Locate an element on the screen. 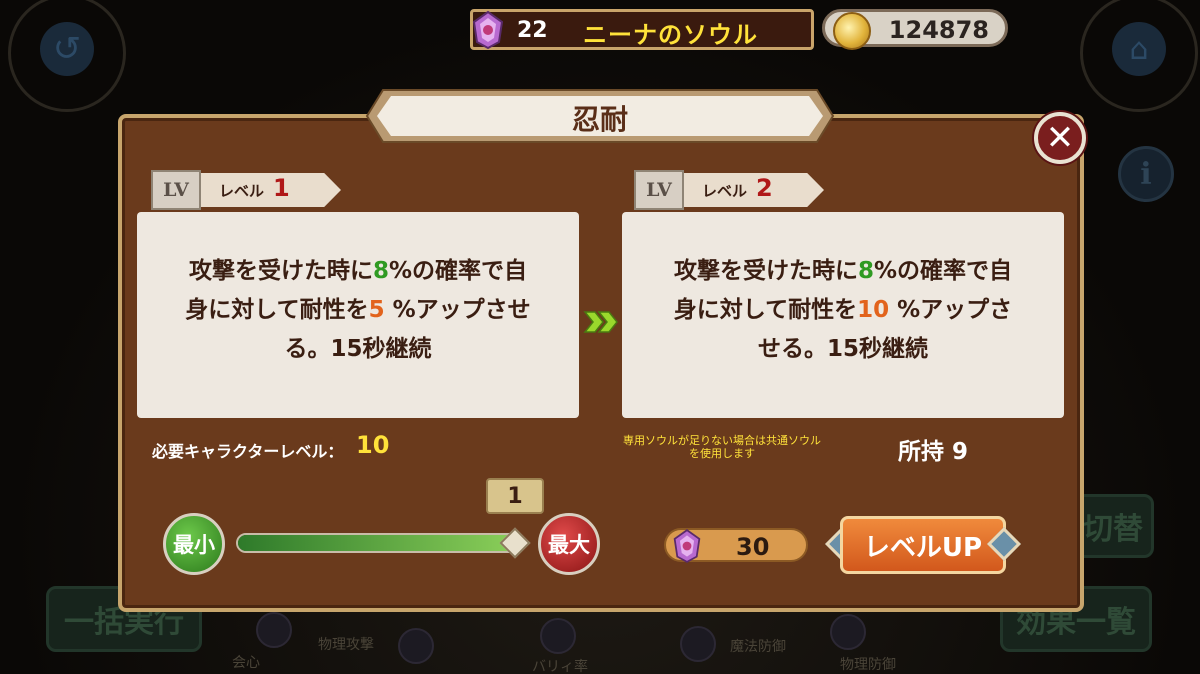  current-level-label: レベル 1 is located at coordinates (271, 190).